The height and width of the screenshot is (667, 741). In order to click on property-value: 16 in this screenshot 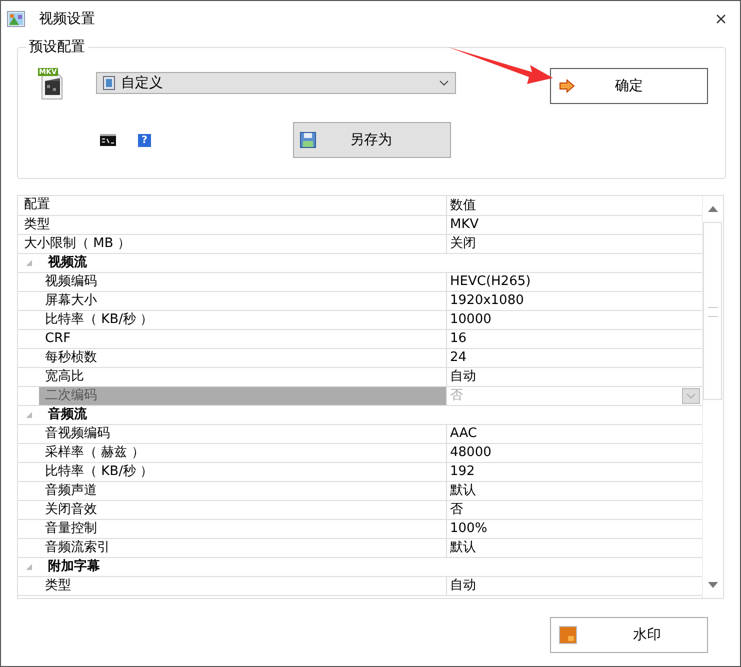, I will do `click(458, 339)`.